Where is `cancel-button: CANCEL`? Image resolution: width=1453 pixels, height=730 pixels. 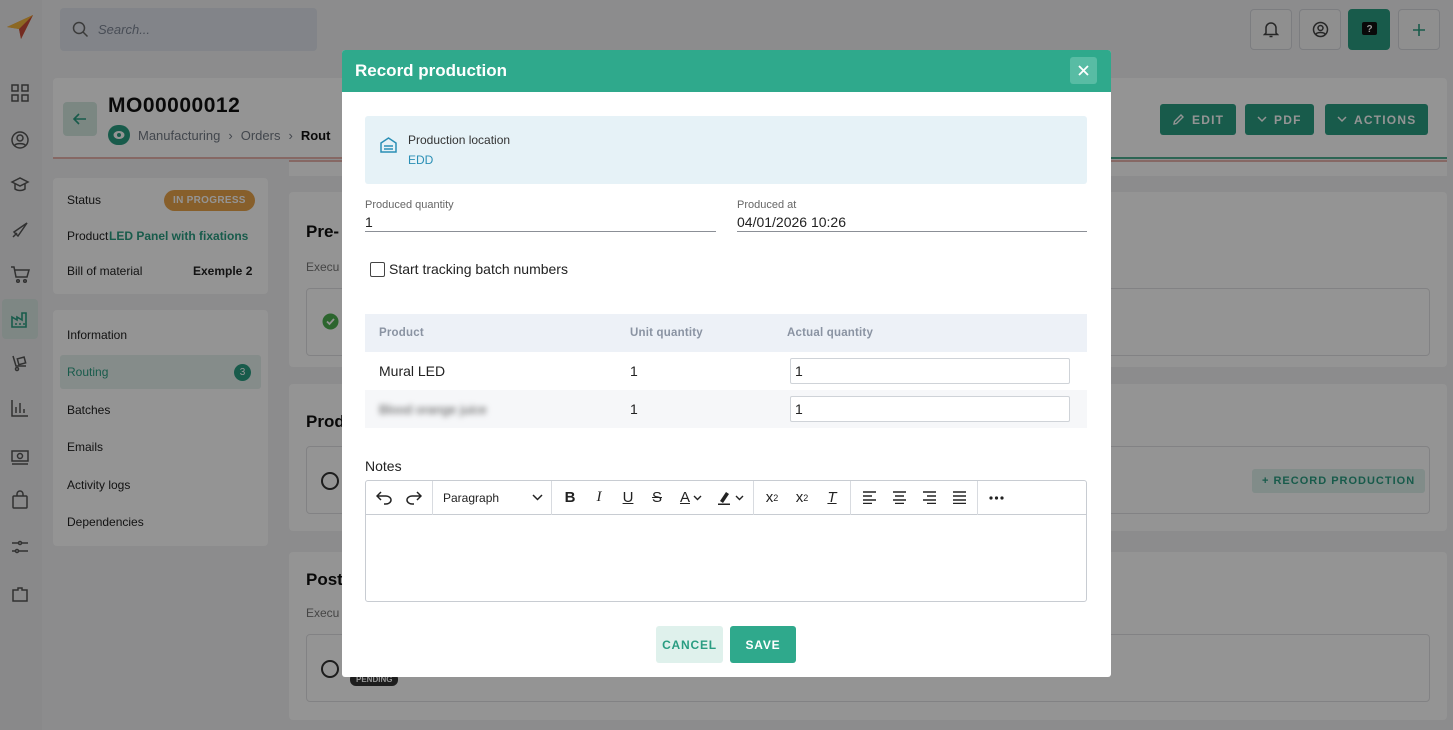
cancel-button: CANCEL is located at coordinates (689, 644).